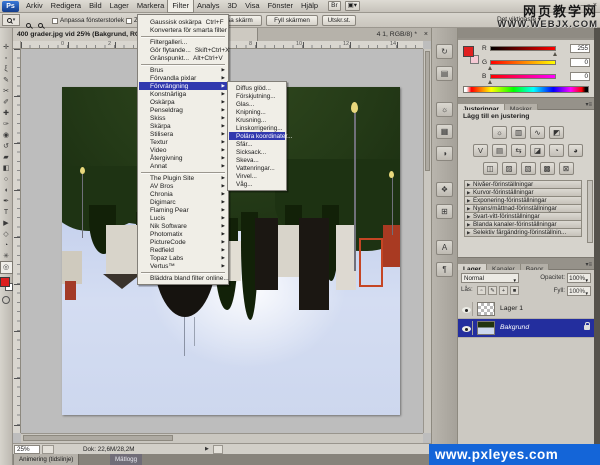 The image size is (600, 465). Describe the element at coordinates (444, 153) in the screenshot. I see `info-panel-icon: ◑` at that location.